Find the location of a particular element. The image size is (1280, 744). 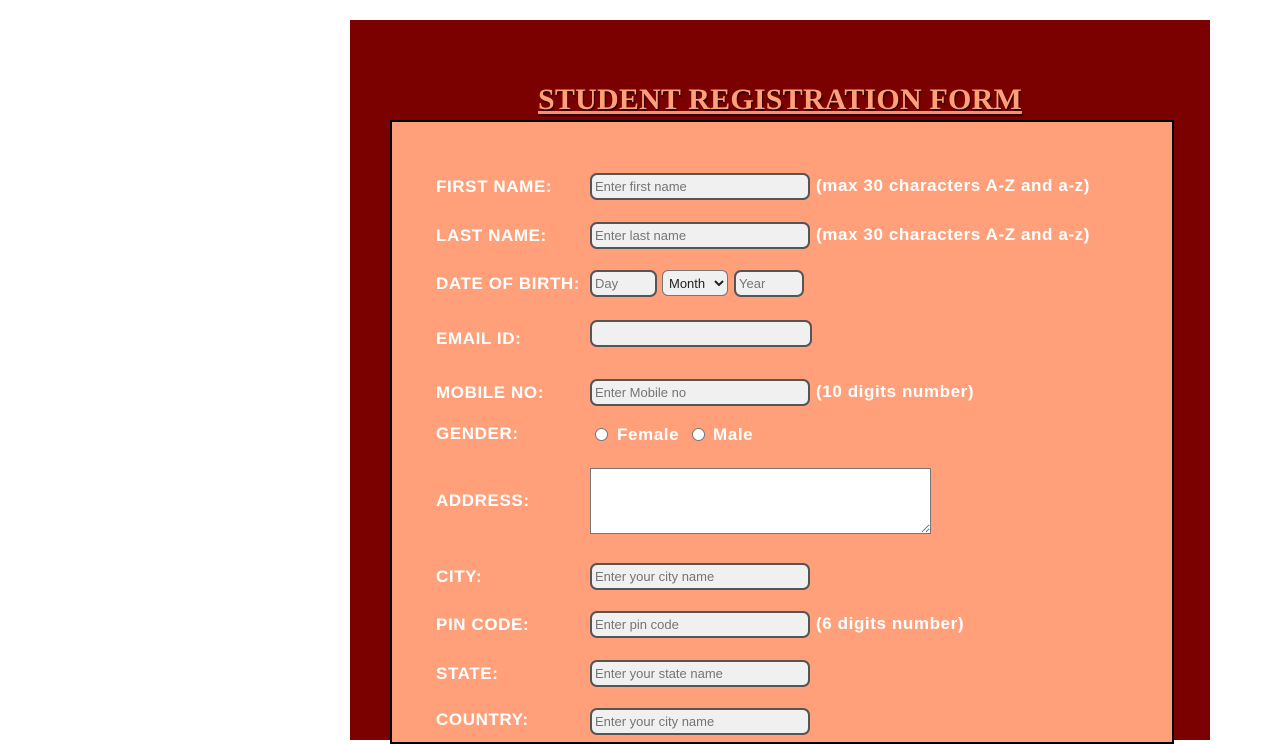

city-input is located at coordinates (700, 576).